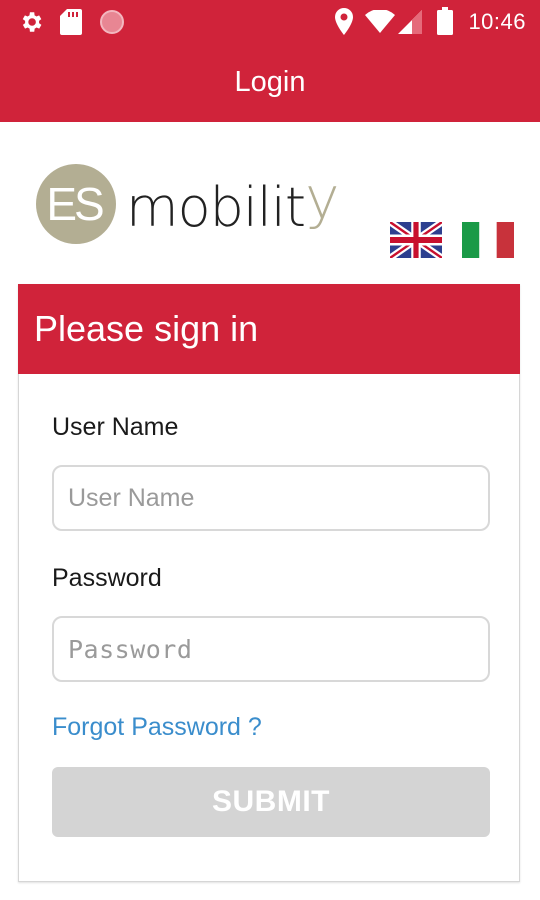 The height and width of the screenshot is (900, 540). Describe the element at coordinates (344, 21) in the screenshot. I see `location-pin-icon` at that location.